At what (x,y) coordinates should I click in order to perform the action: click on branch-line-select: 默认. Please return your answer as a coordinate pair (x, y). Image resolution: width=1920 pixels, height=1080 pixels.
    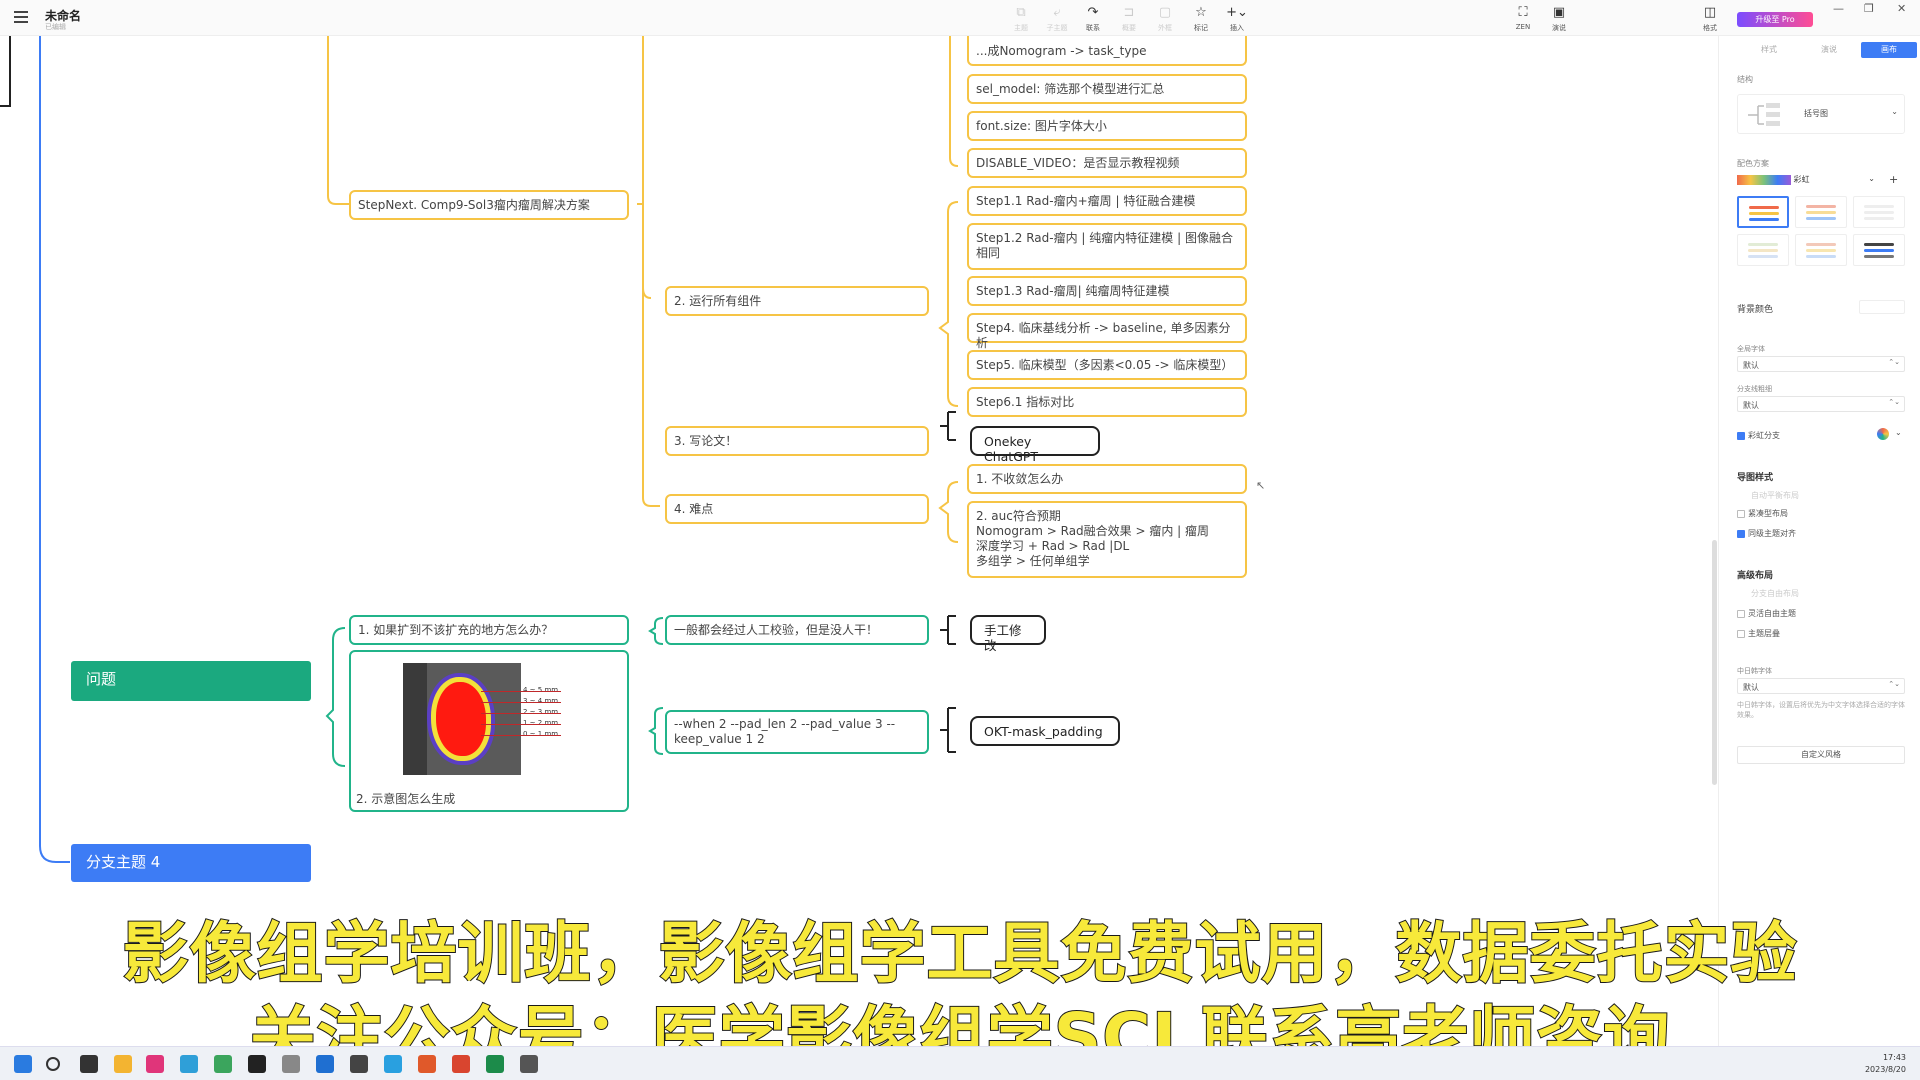
    Looking at the image, I should click on (1821, 404).